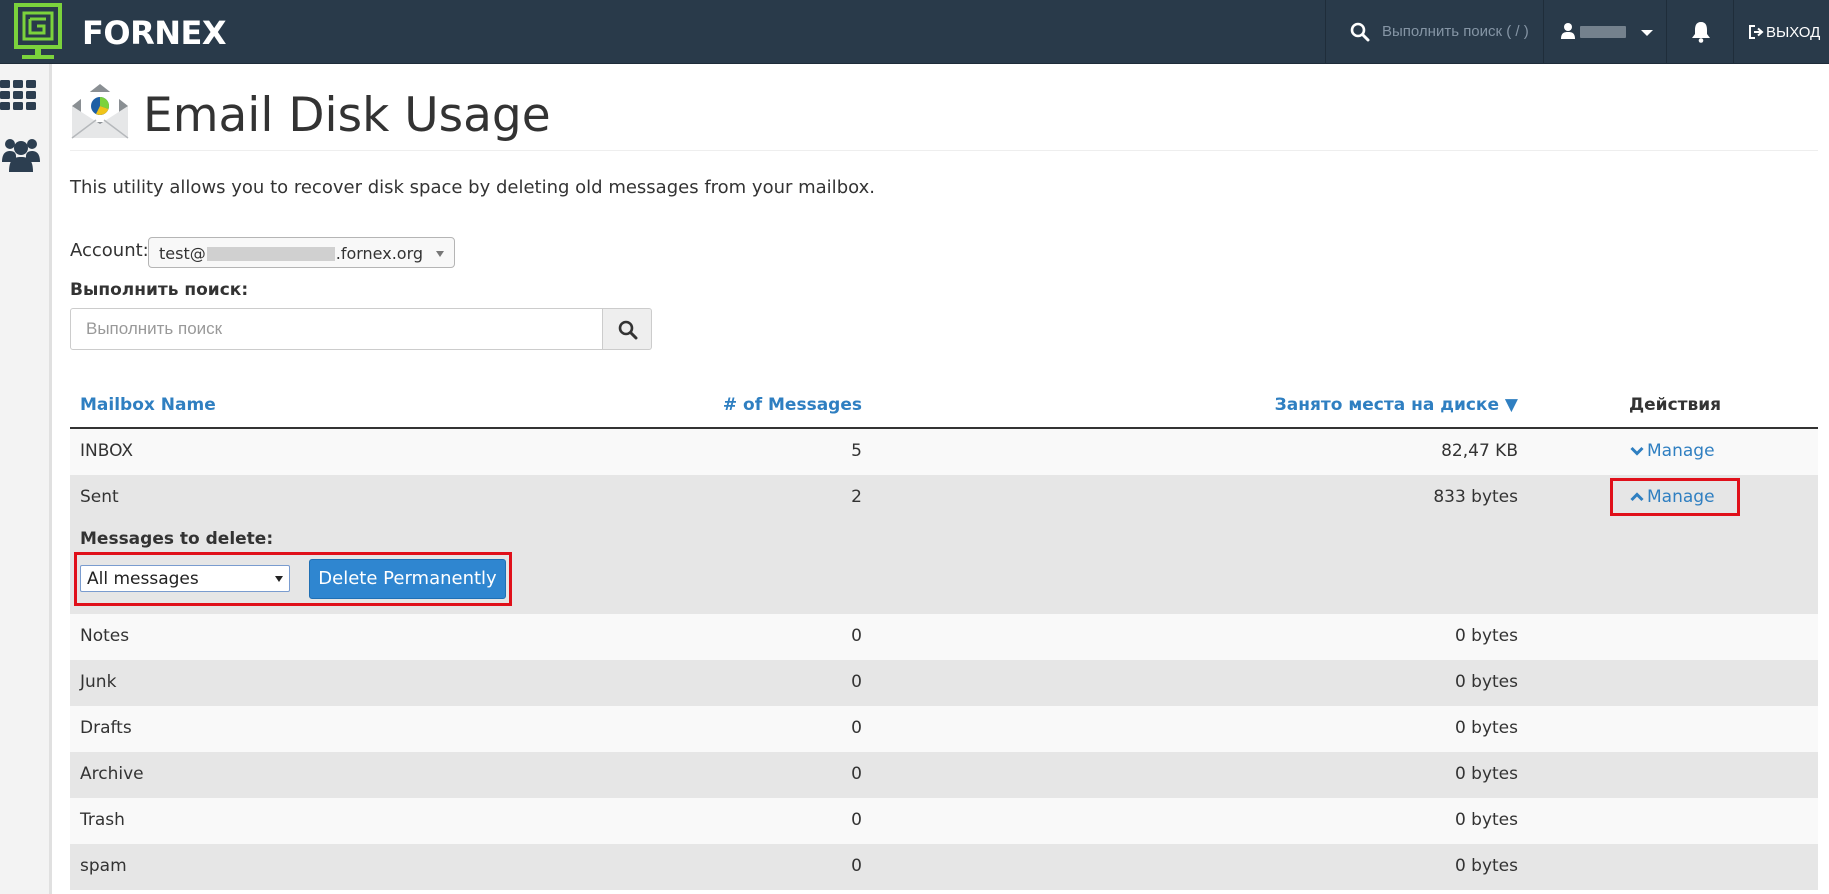 The height and width of the screenshot is (894, 1829). Describe the element at coordinates (856, 451) in the screenshot. I see `message-count: 5` at that location.